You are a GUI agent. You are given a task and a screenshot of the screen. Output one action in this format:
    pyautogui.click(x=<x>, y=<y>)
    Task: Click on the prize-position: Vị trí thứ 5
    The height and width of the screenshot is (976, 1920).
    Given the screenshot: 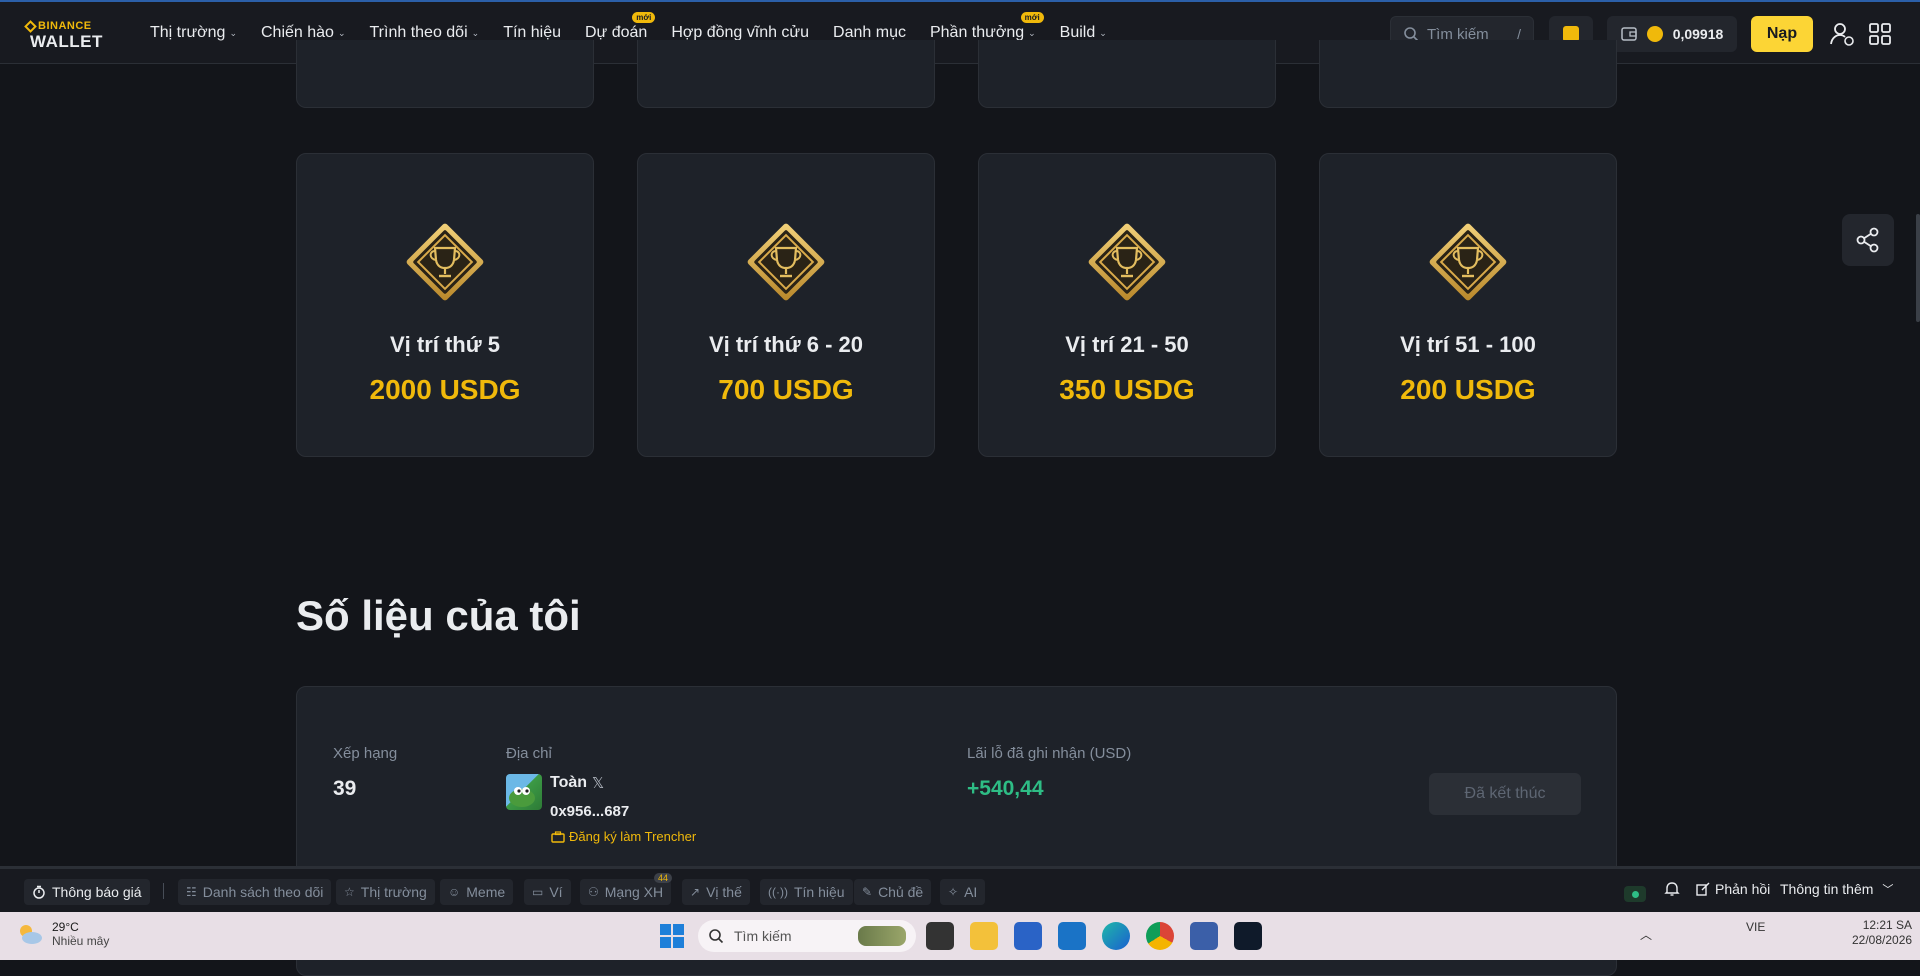 What is the action you would take?
    pyautogui.click(x=445, y=344)
    